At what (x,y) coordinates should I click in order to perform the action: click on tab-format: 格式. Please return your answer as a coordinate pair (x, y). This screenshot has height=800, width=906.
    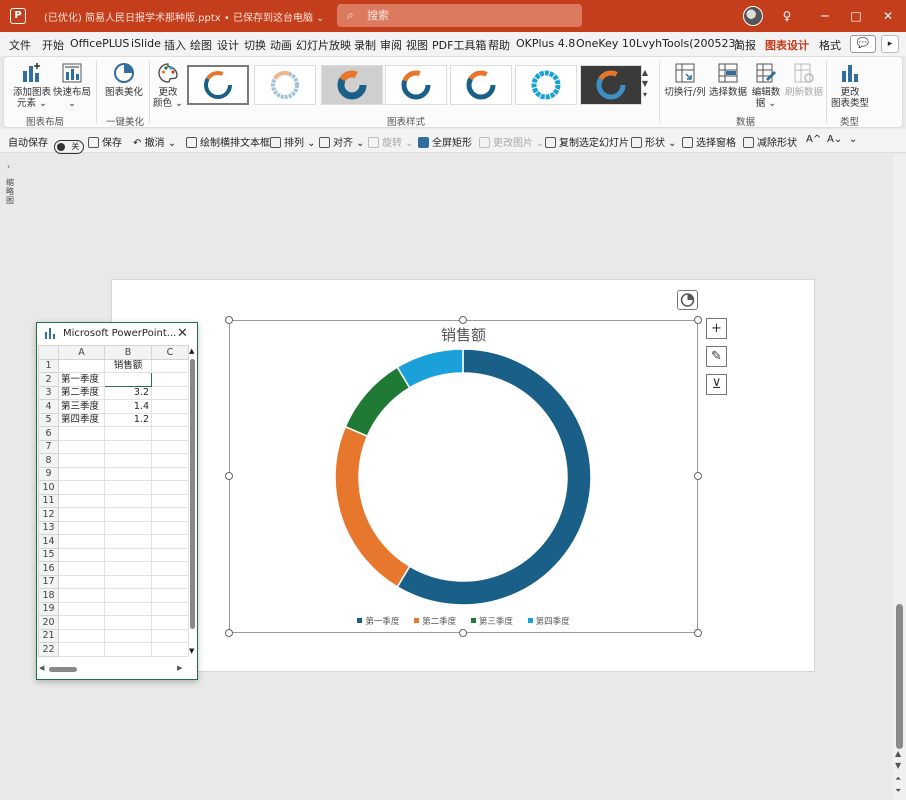
    Looking at the image, I should click on (830, 45).